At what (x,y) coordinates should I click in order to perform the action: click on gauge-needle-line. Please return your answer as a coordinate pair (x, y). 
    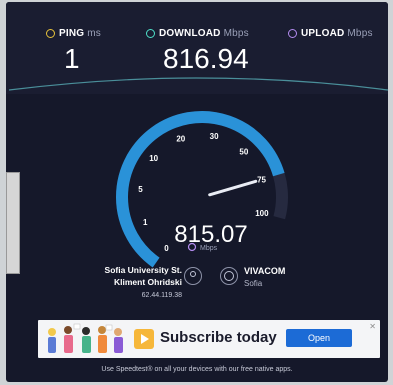
    Looking at the image, I should click on (233, 188).